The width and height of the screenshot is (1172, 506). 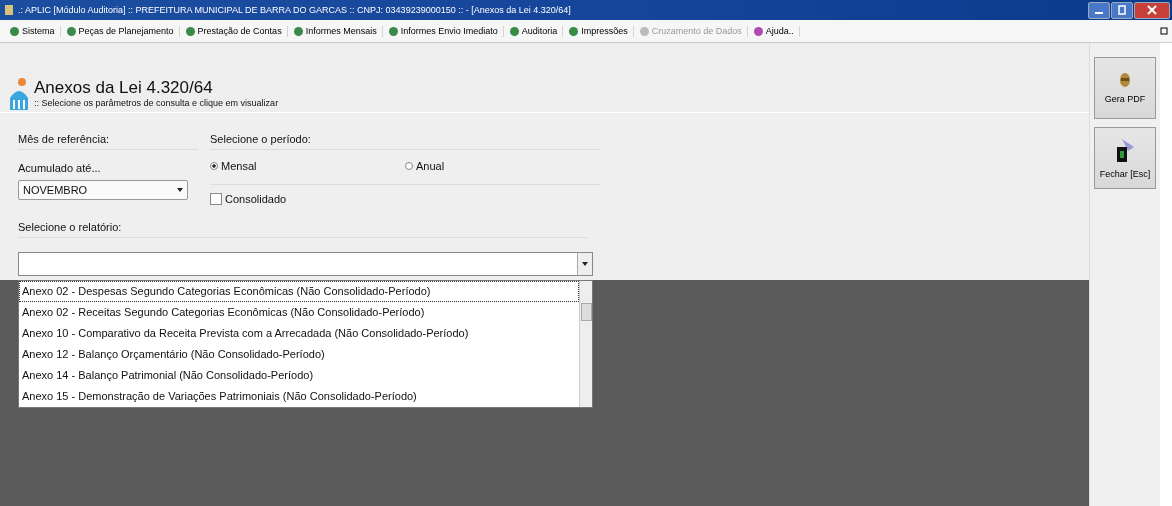 I want to click on group-label: Mês de referência:, so click(x=108, y=141).